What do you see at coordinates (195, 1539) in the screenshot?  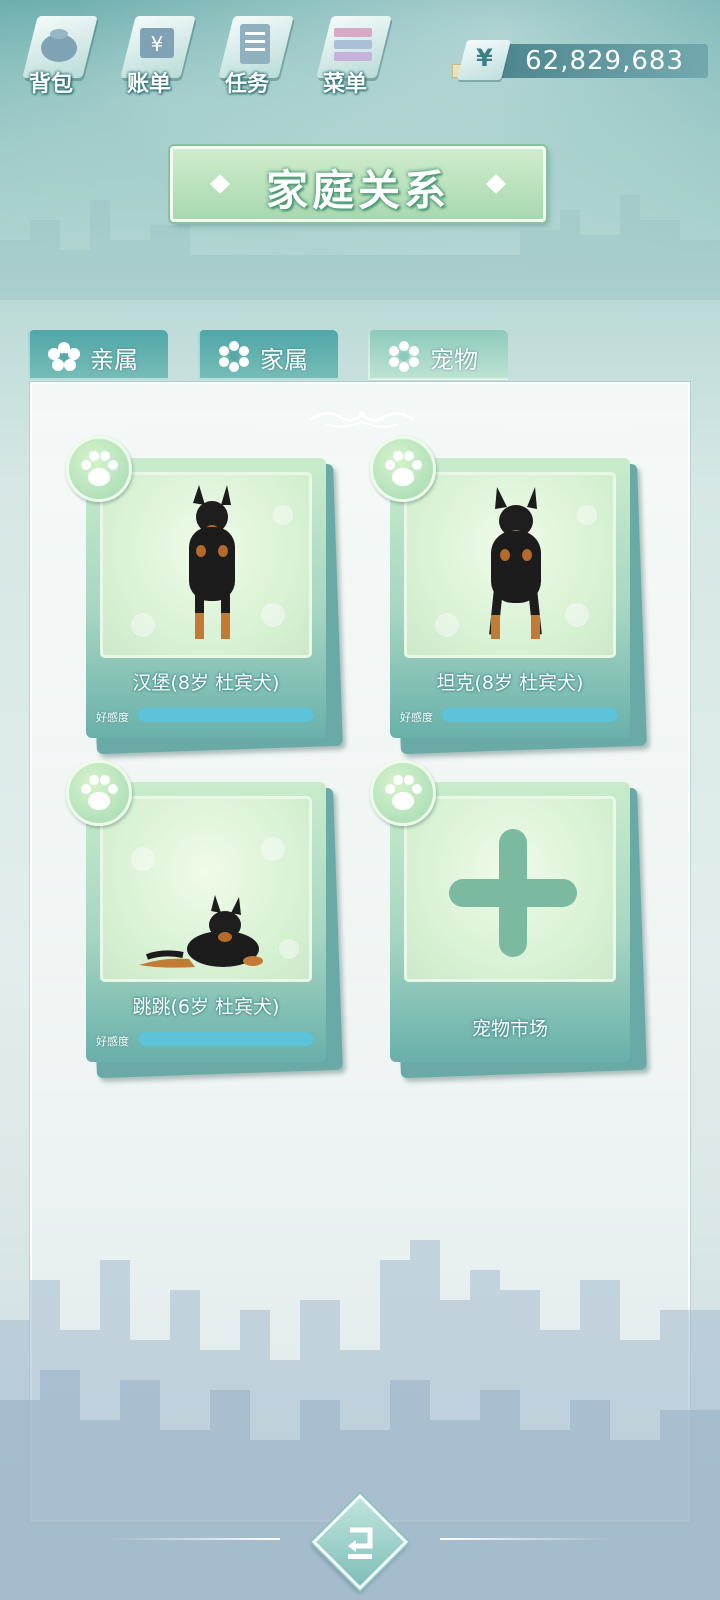 I see `decor-line-left` at bounding box center [195, 1539].